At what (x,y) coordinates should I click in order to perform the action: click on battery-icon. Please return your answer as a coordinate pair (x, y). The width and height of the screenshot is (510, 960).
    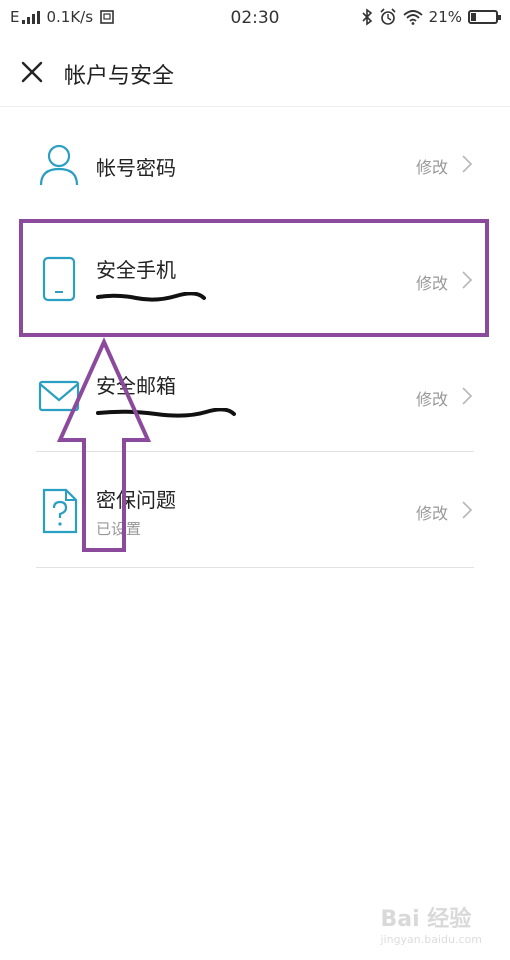
    Looking at the image, I should click on (484, 17).